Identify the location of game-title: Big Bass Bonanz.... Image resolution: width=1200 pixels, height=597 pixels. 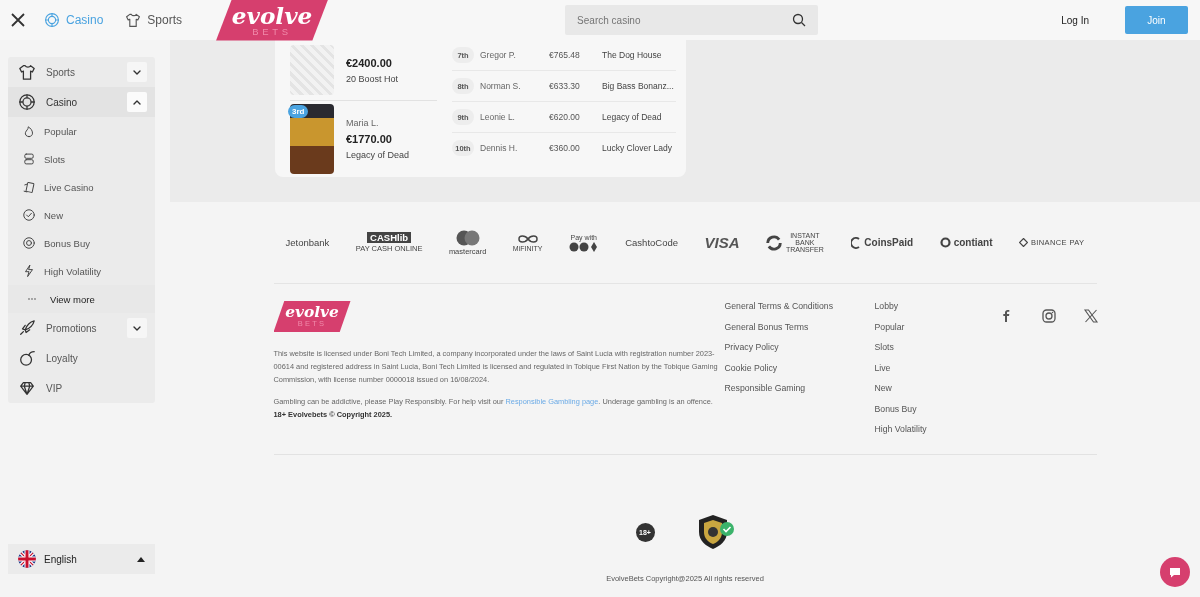
(638, 86).